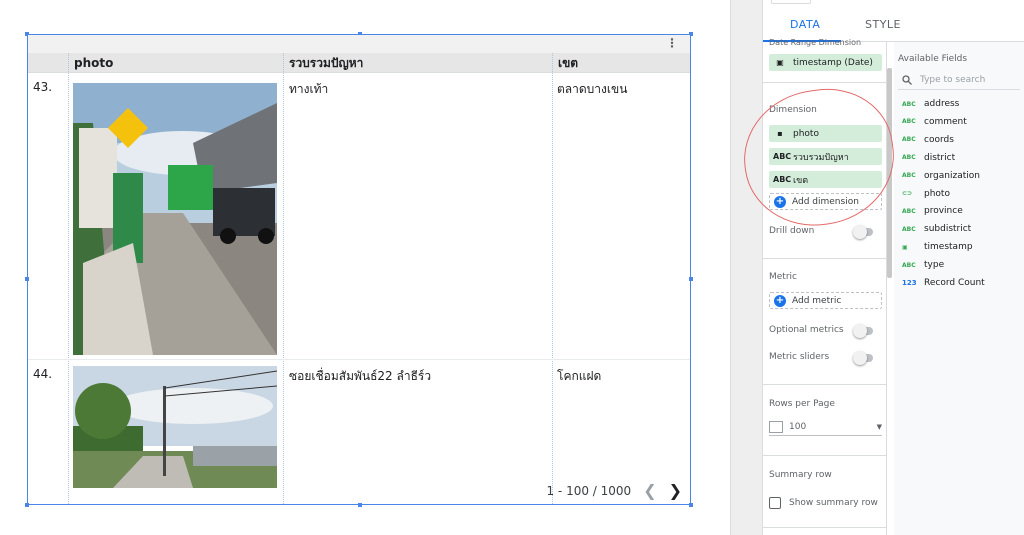 This screenshot has height=535, width=1024. What do you see at coordinates (883, 24) in the screenshot?
I see `tab-style: STYLE` at bounding box center [883, 24].